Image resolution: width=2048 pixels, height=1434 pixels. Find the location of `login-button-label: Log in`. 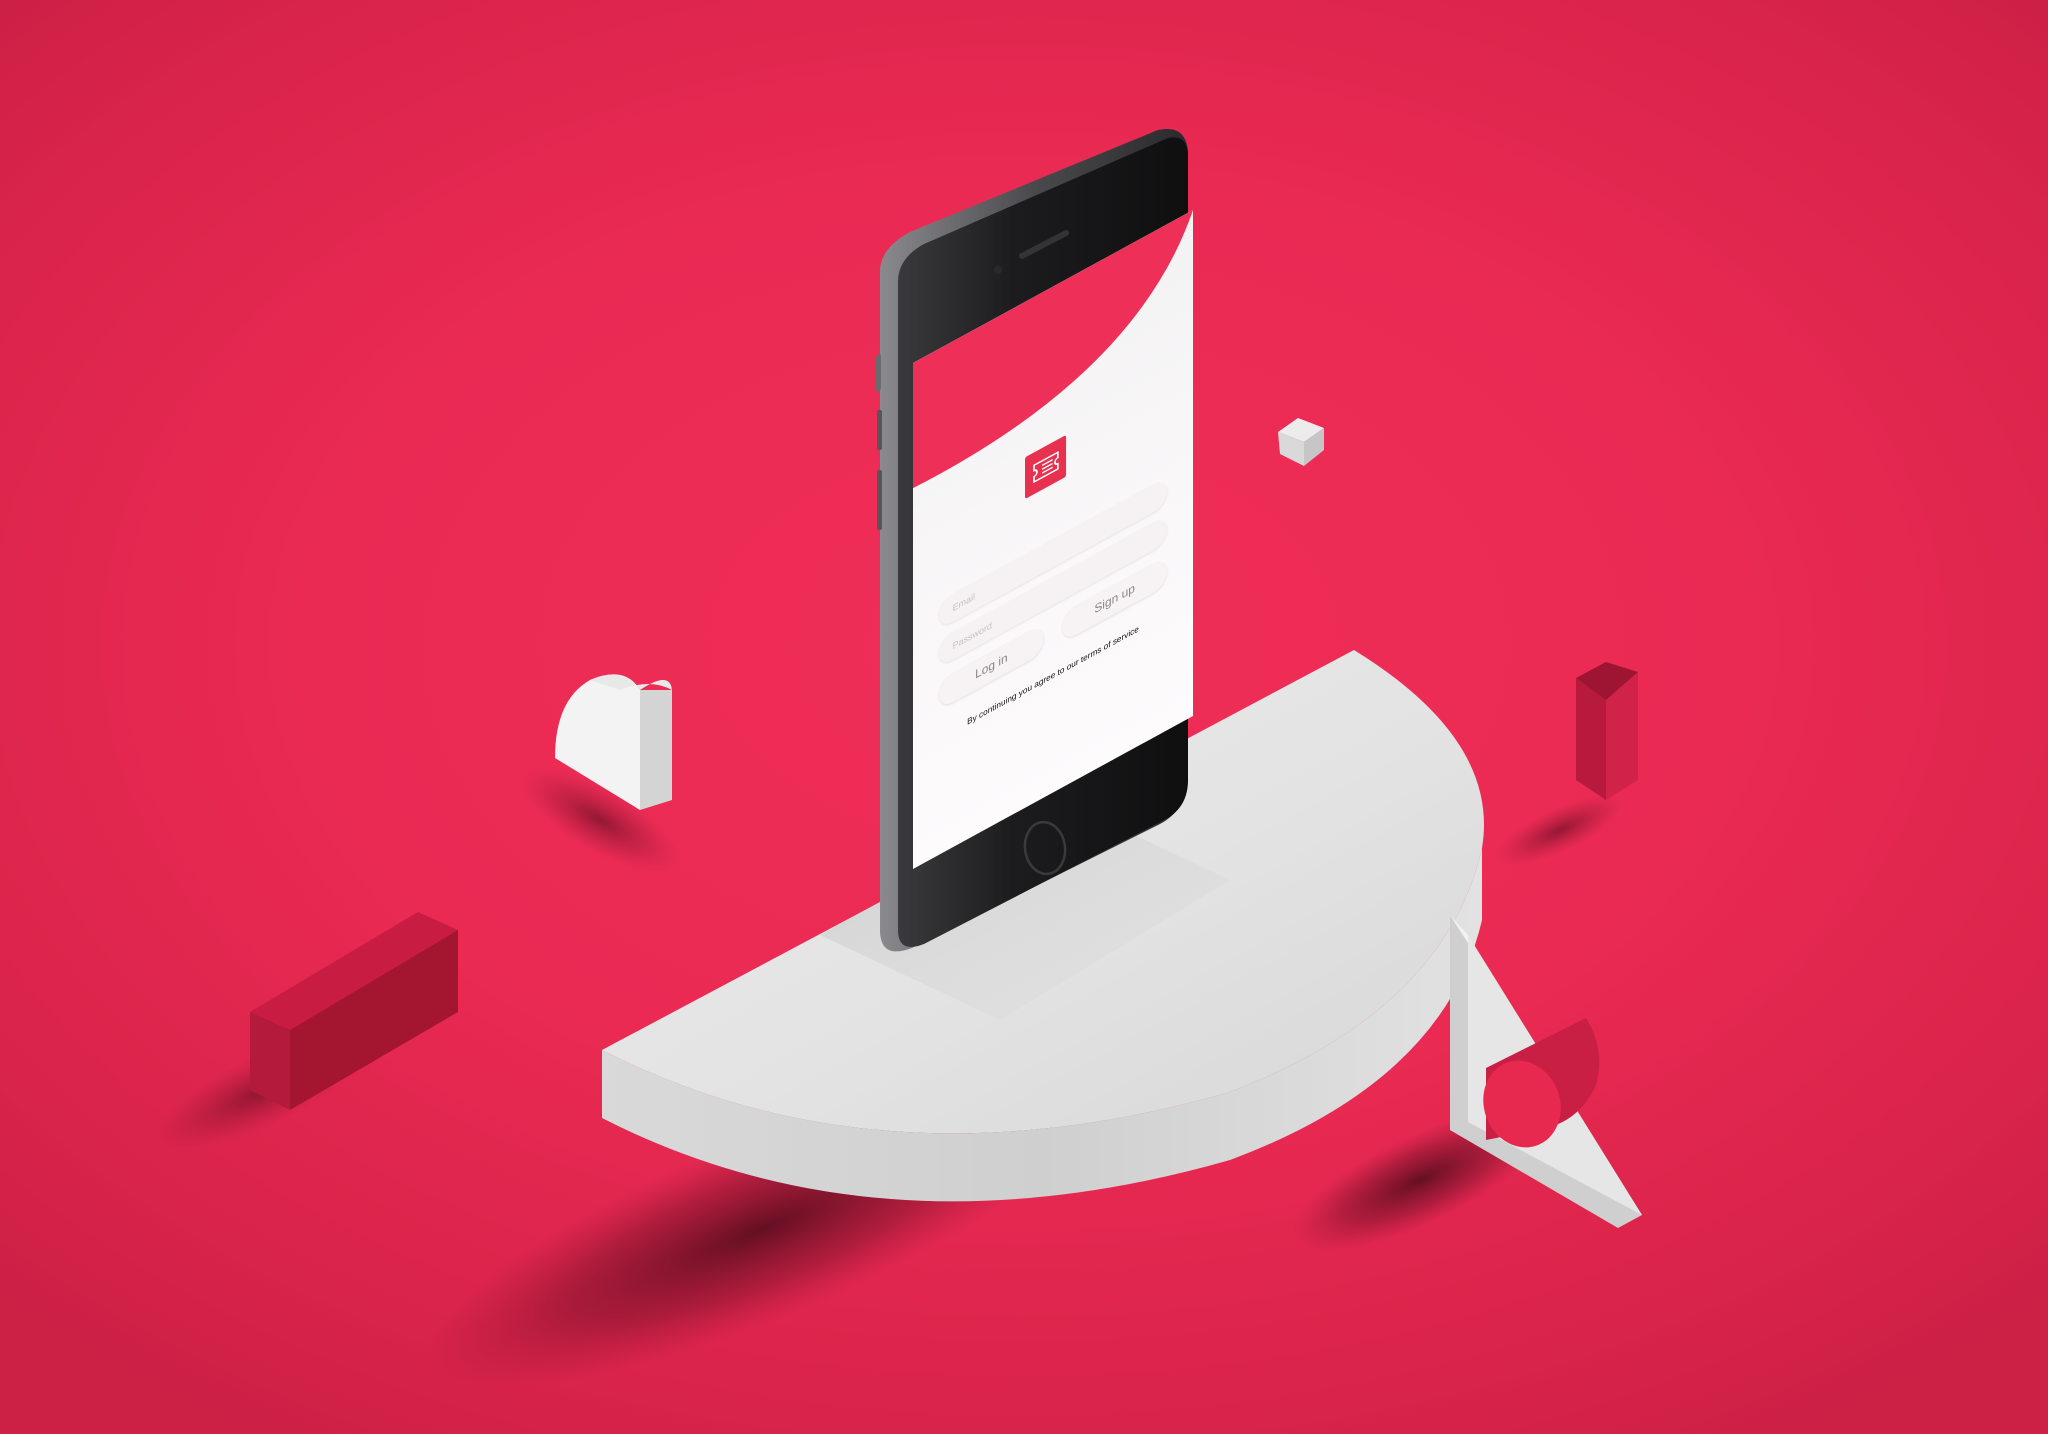

login-button-label: Log in is located at coordinates (991, 666).